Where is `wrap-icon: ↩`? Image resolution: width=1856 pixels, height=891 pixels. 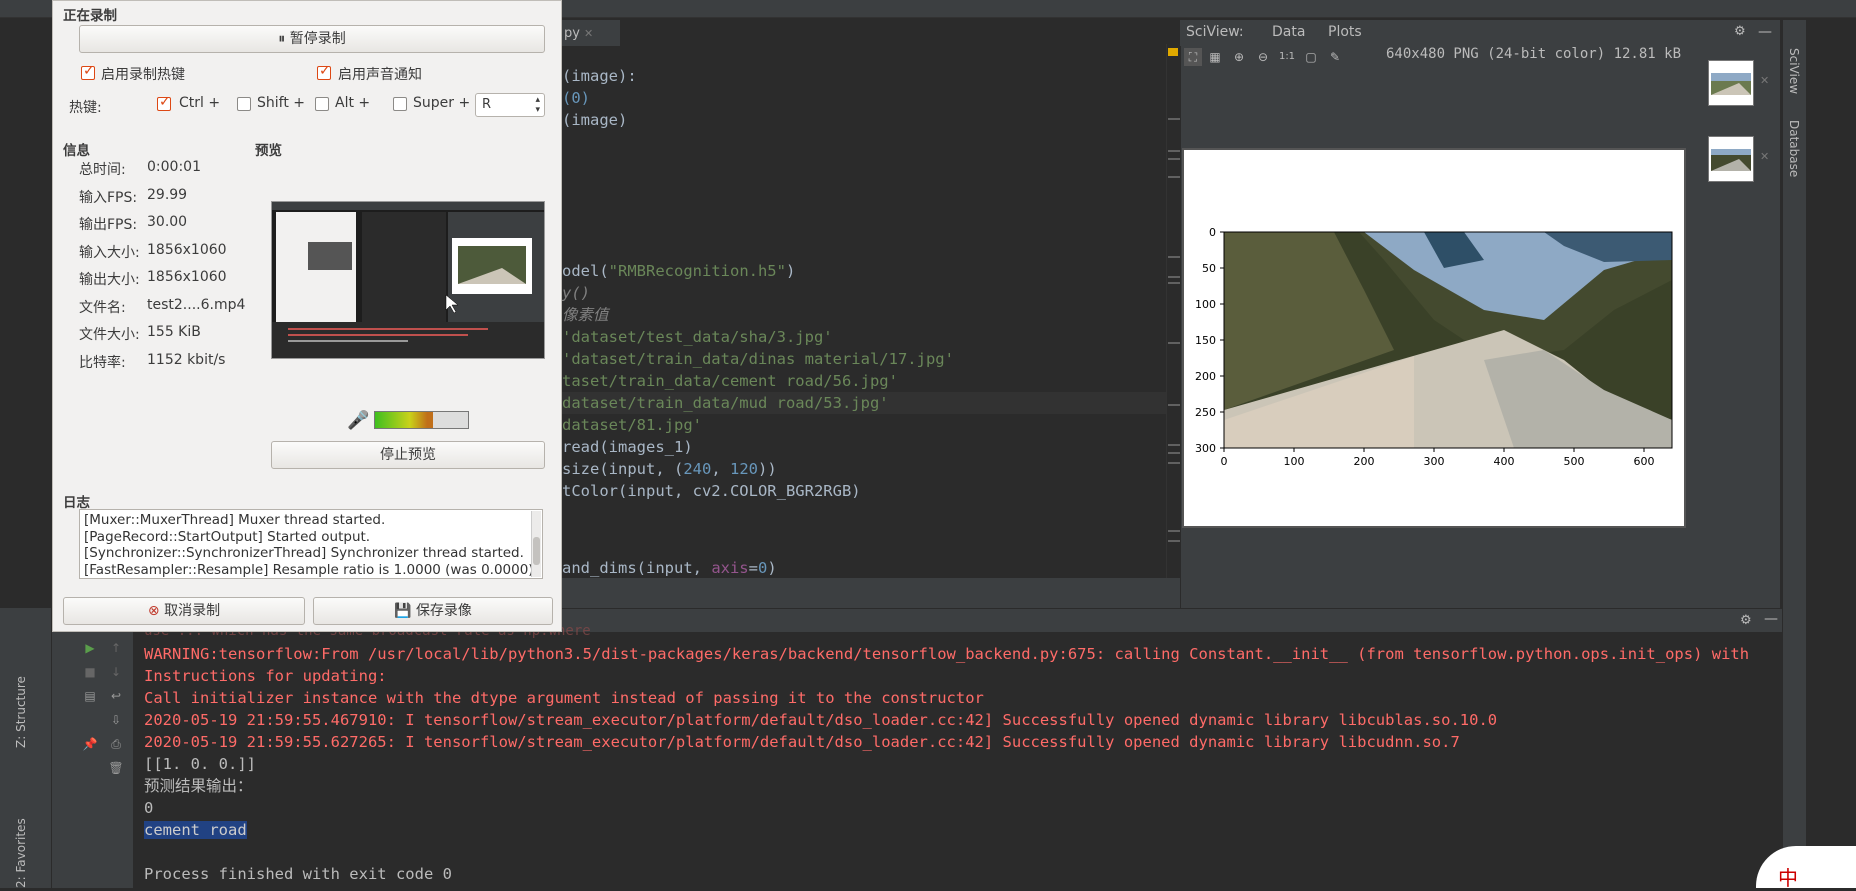 wrap-icon: ↩ is located at coordinates (116, 696).